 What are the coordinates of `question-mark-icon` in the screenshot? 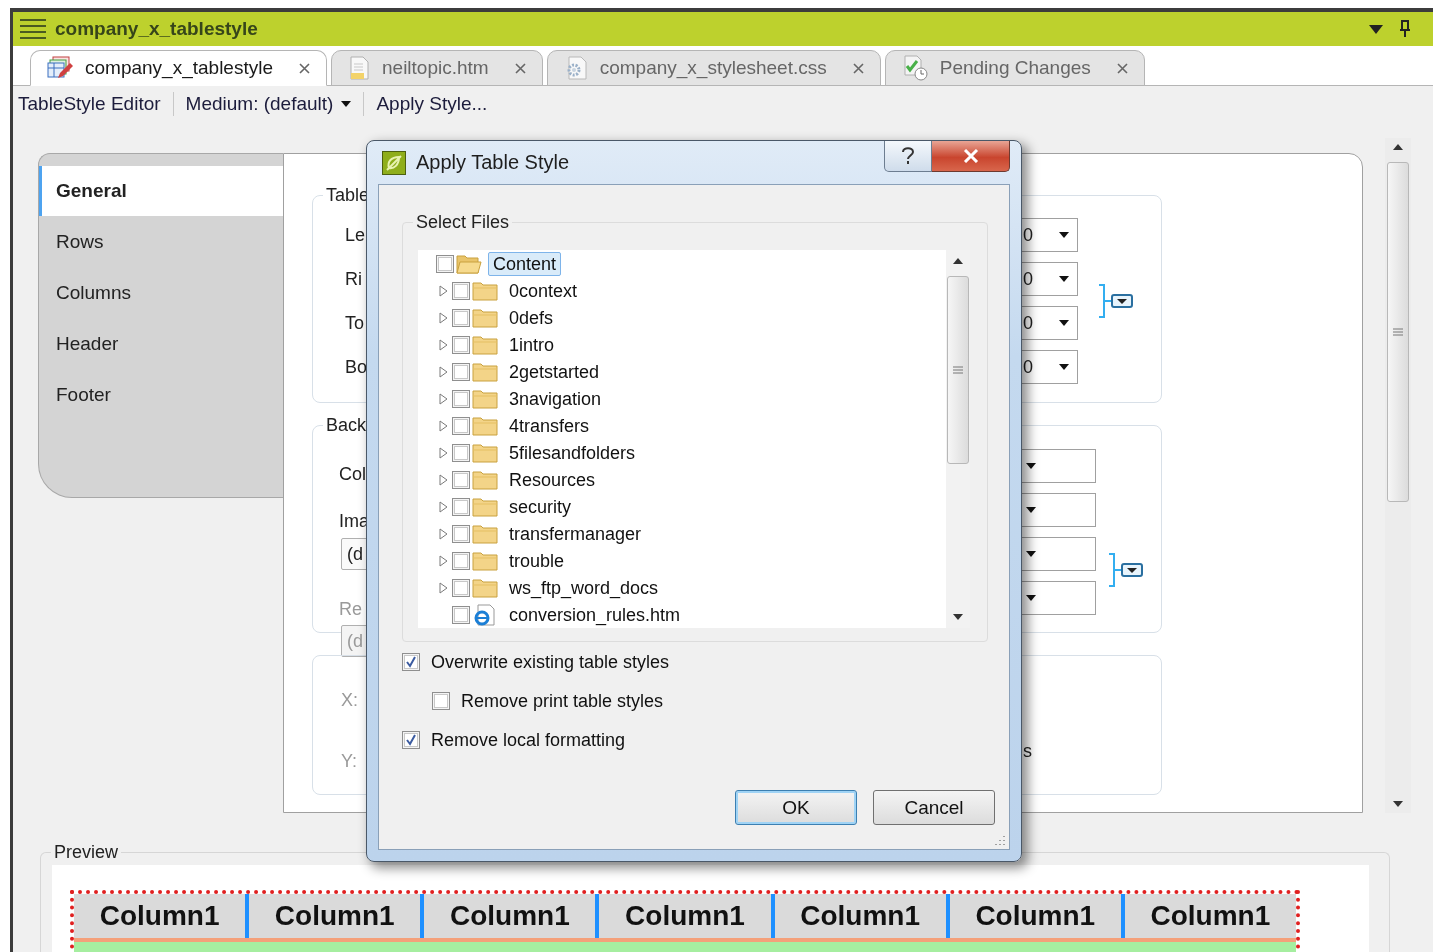 It's located at (908, 156).